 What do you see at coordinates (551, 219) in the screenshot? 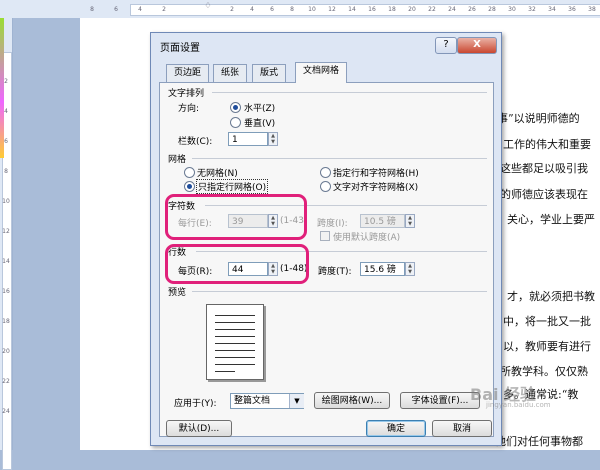
I see `document-line: 关心，学业上要严` at bounding box center [551, 219].